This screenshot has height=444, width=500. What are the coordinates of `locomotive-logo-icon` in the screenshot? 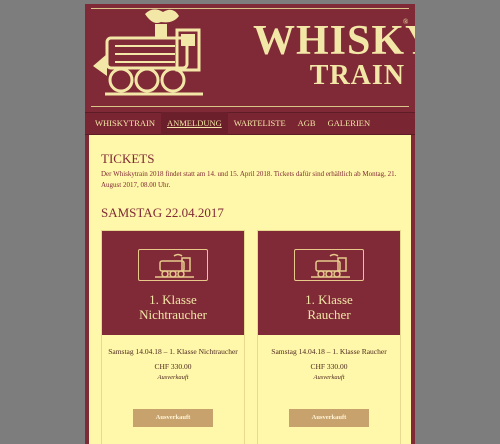 It's located at (145, 56).